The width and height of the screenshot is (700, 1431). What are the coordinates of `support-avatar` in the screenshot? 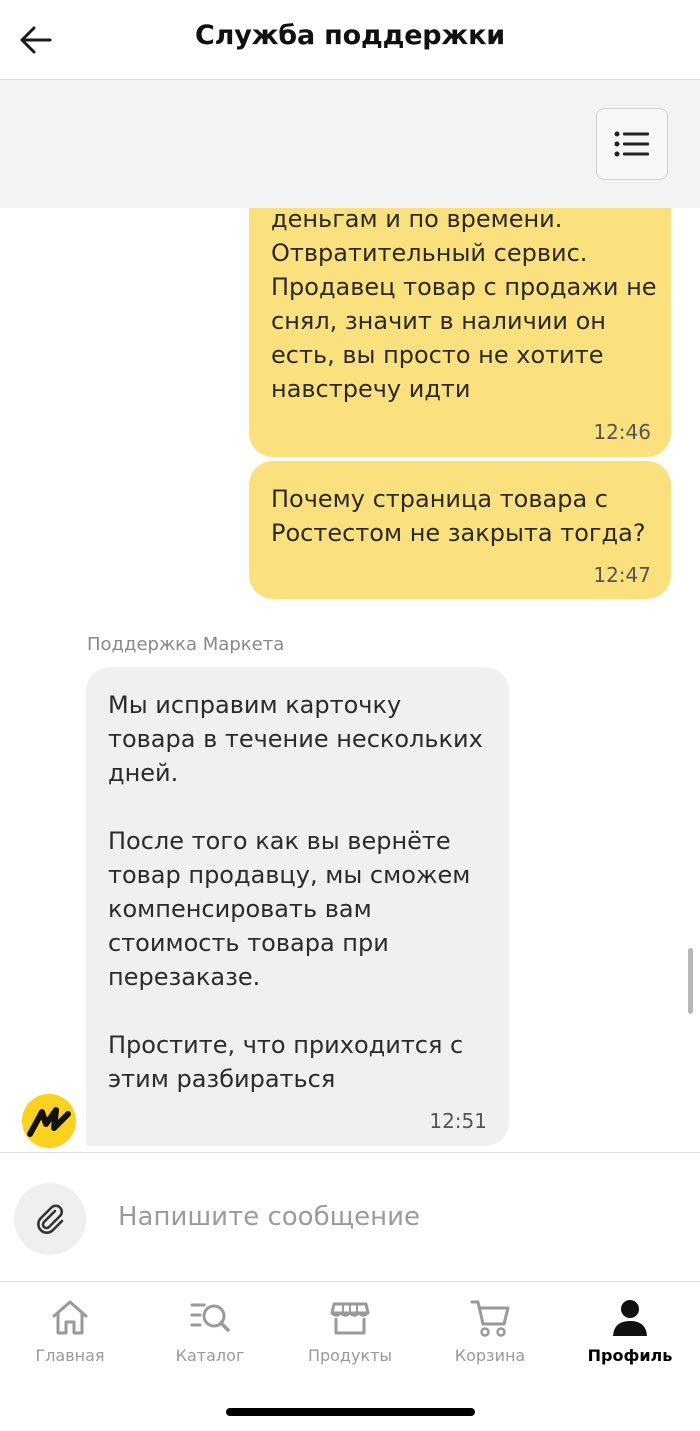 It's located at (49, 1121).